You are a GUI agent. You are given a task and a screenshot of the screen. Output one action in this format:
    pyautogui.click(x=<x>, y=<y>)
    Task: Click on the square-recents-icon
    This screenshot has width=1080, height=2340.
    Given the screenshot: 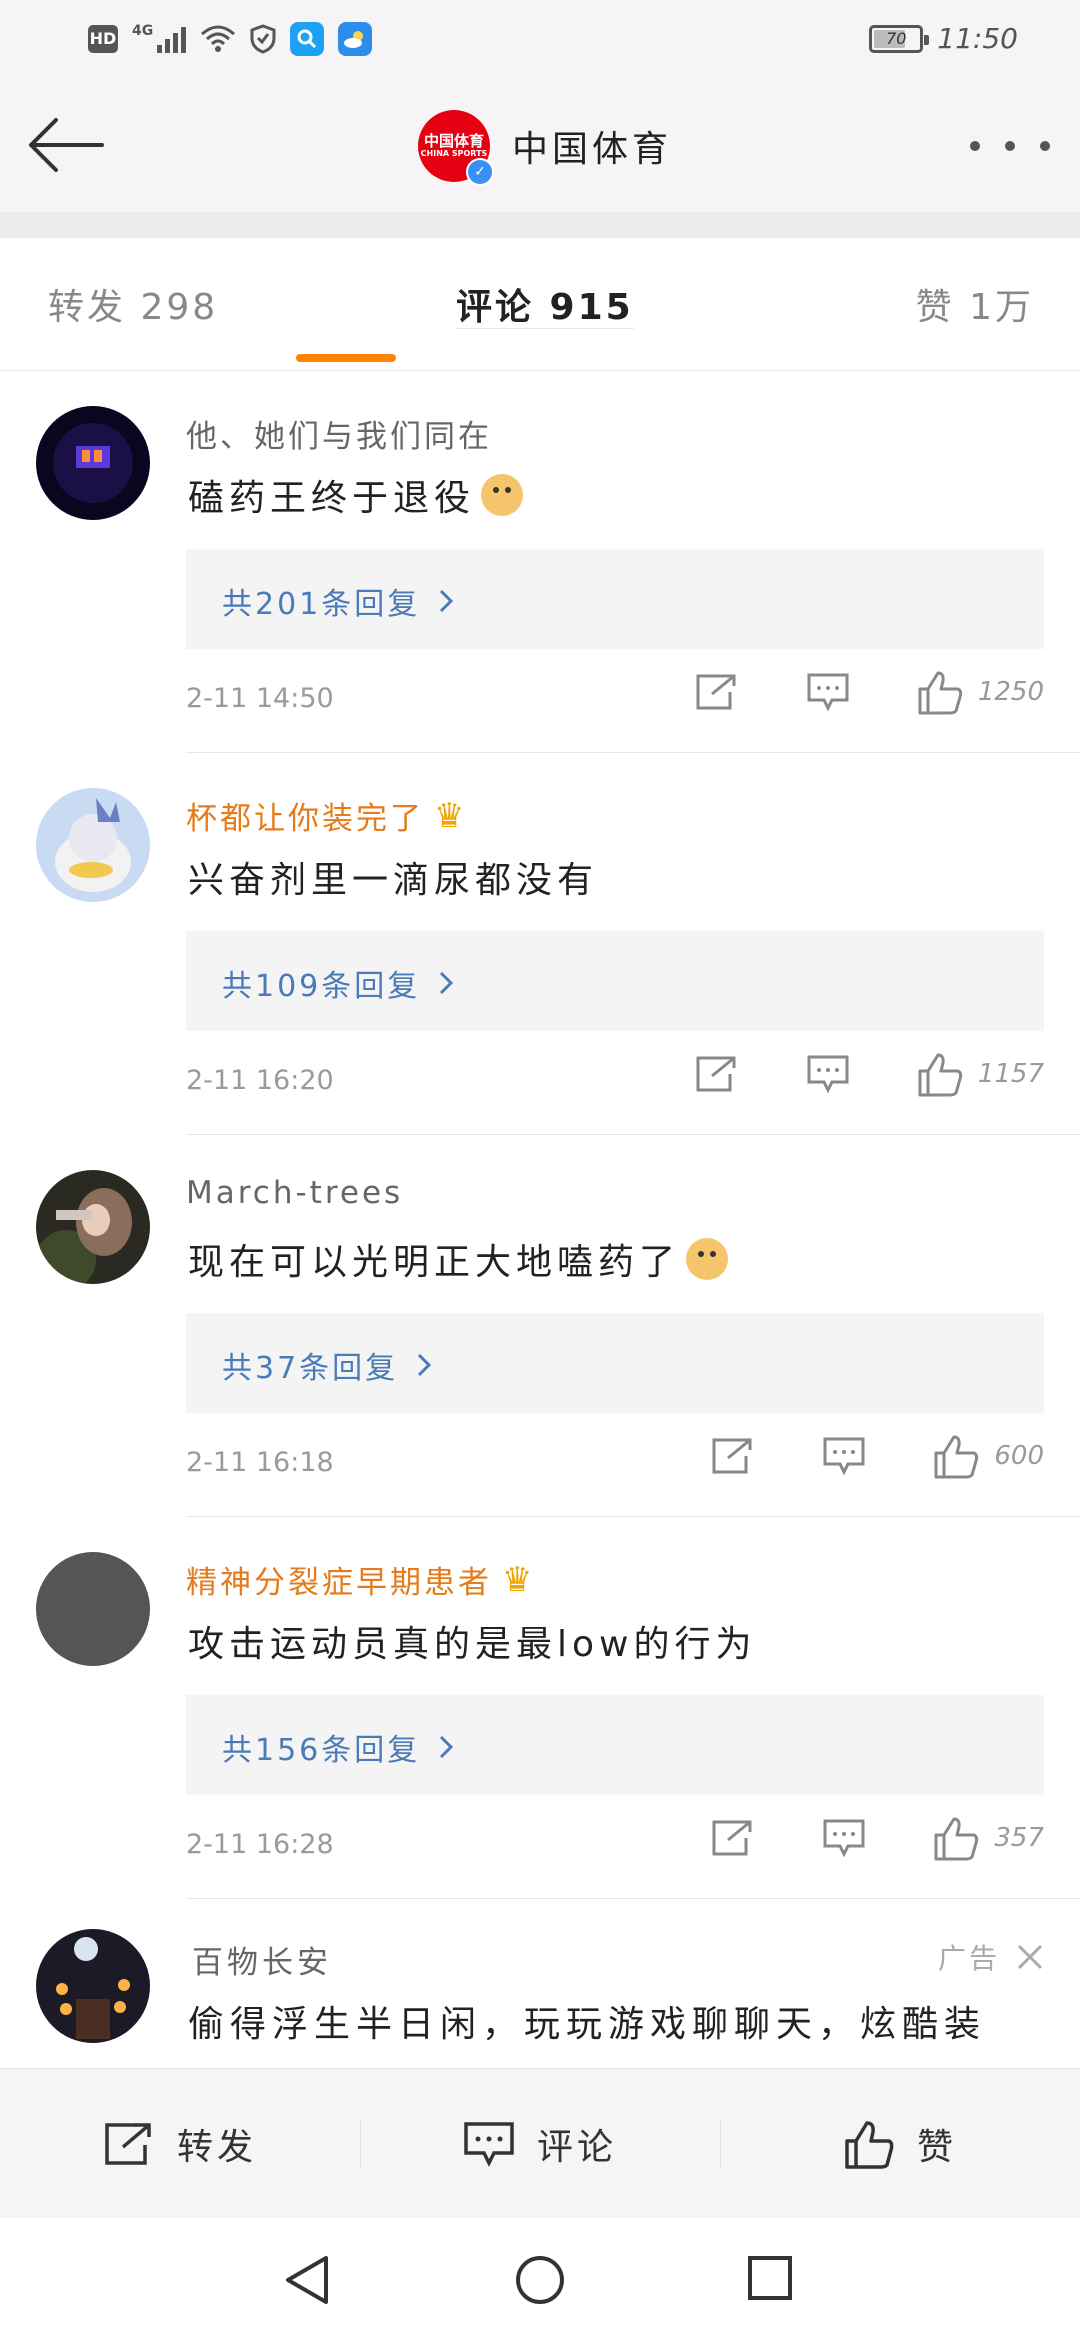 What is the action you would take?
    pyautogui.click(x=770, y=2278)
    